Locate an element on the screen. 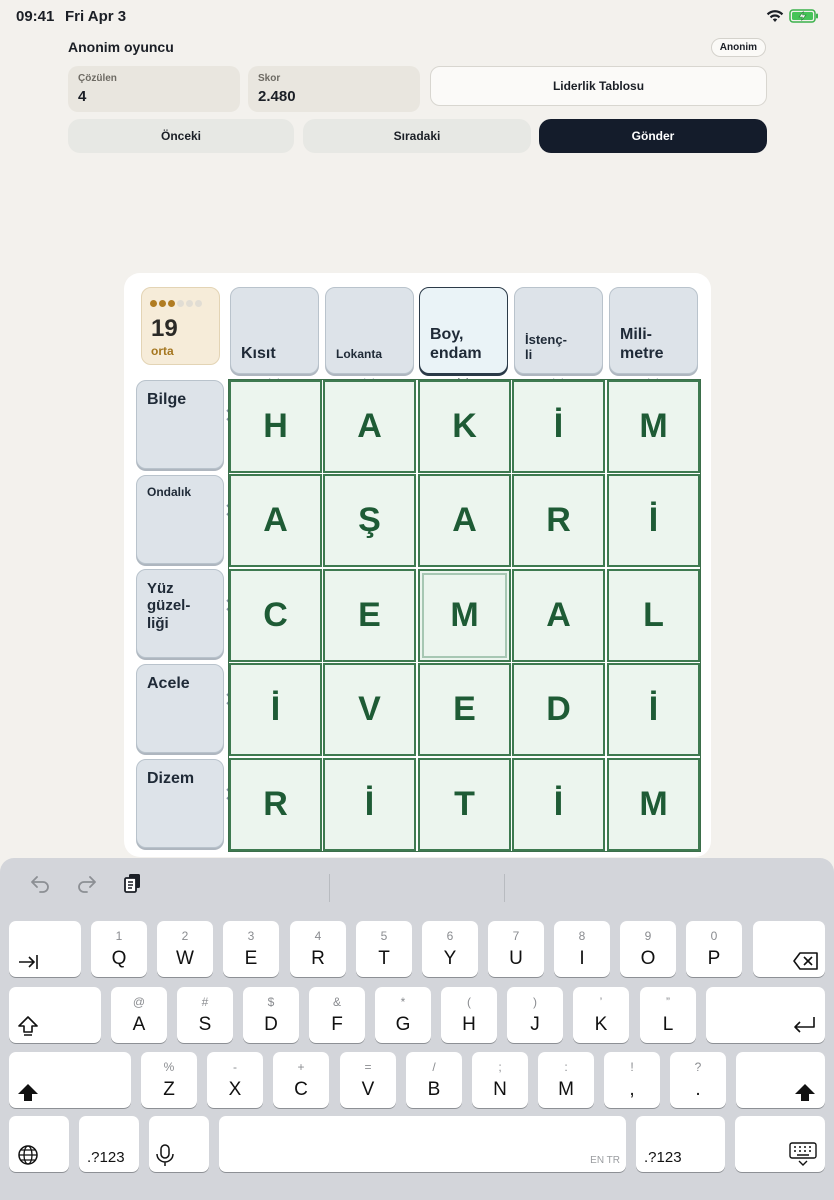  row-clue-5: Dizem is located at coordinates (180, 803).